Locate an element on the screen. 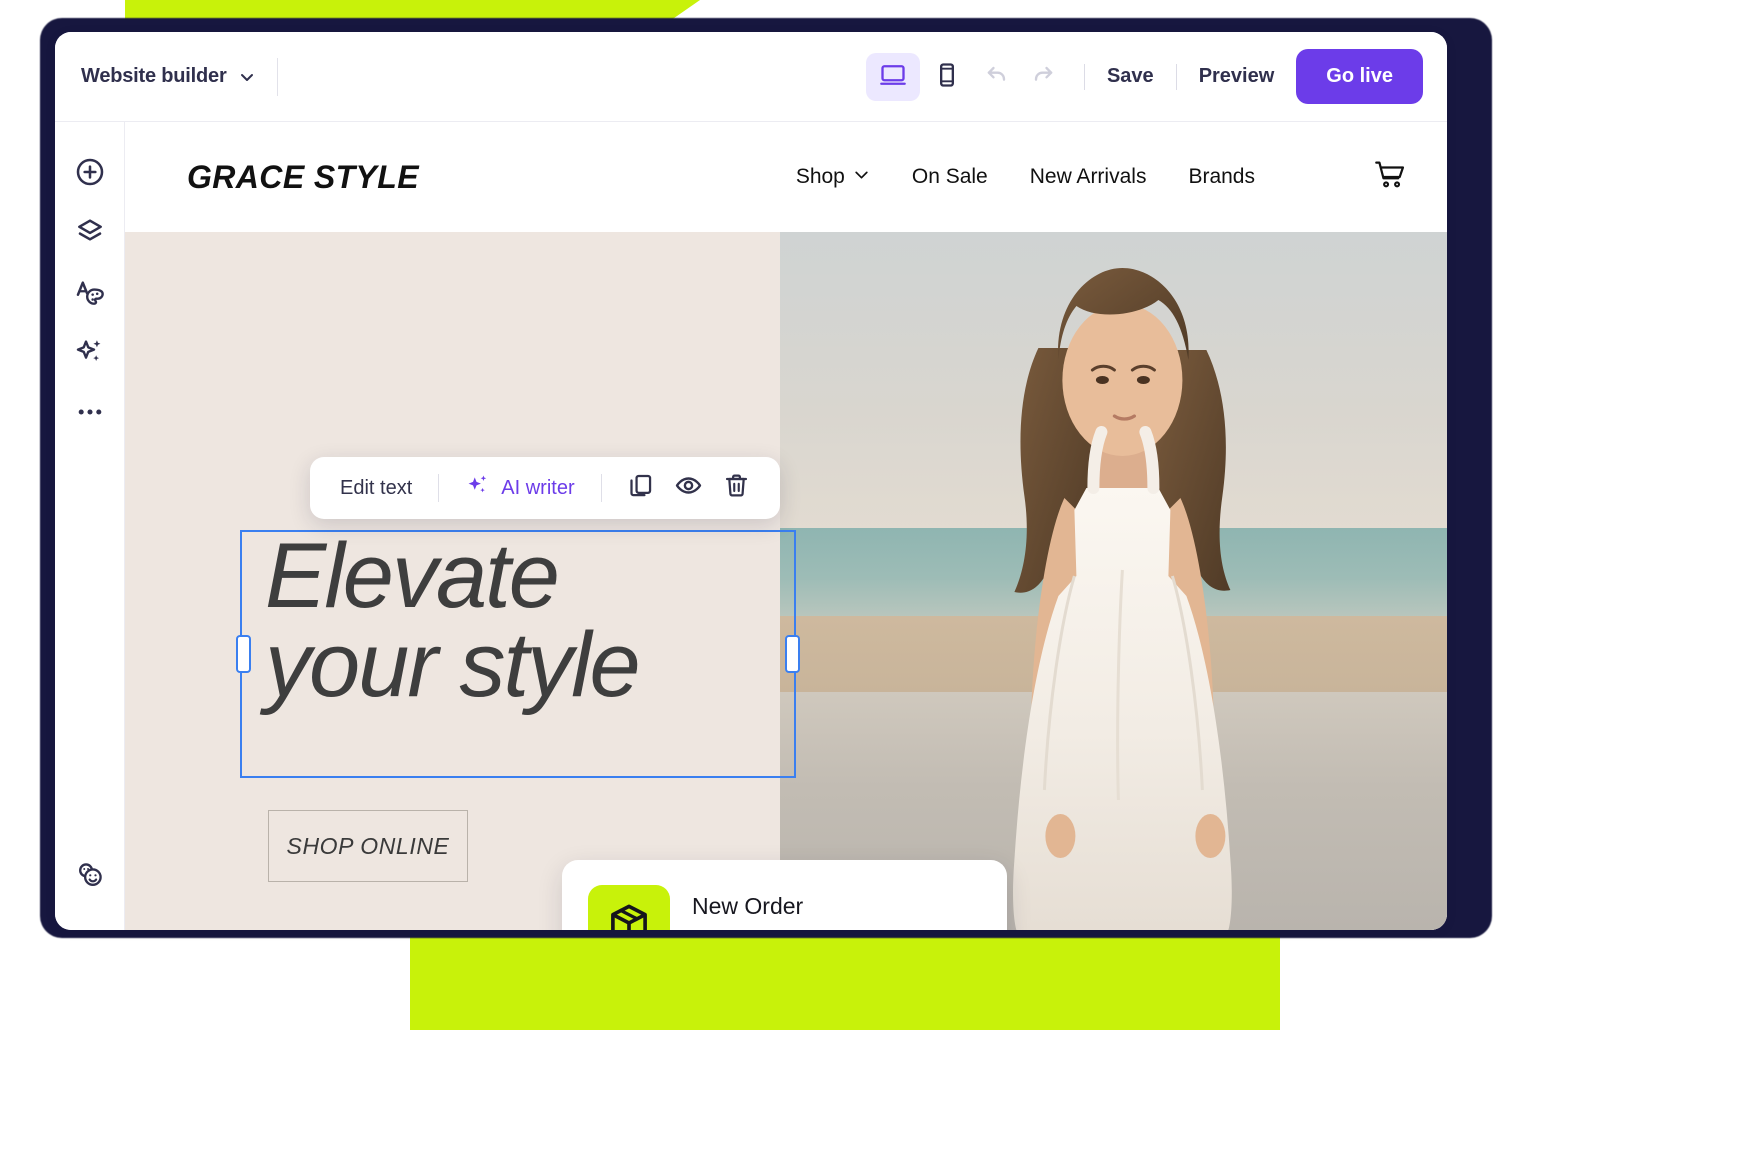 The image size is (1760, 1175). mobile-view-icon is located at coordinates (947, 76).